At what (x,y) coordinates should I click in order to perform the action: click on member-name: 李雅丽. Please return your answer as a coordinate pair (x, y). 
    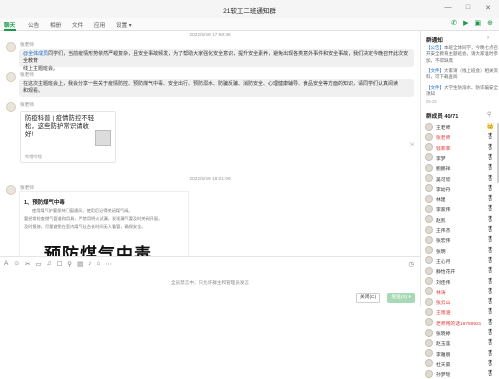
    Looking at the image, I should click on (443, 355).